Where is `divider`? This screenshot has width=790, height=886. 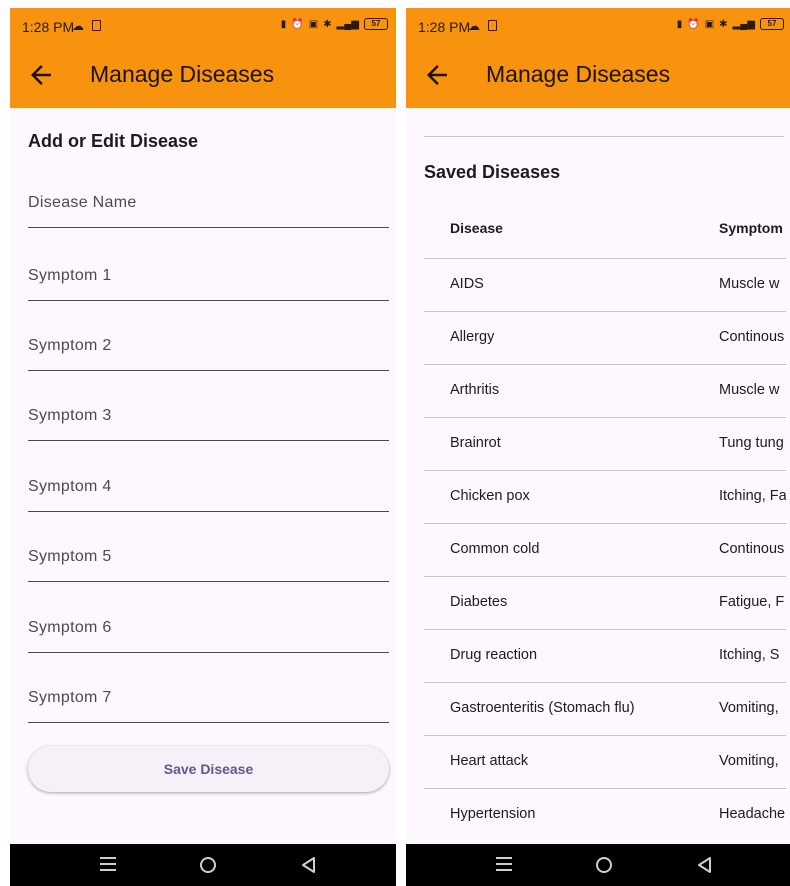
divider is located at coordinates (604, 136).